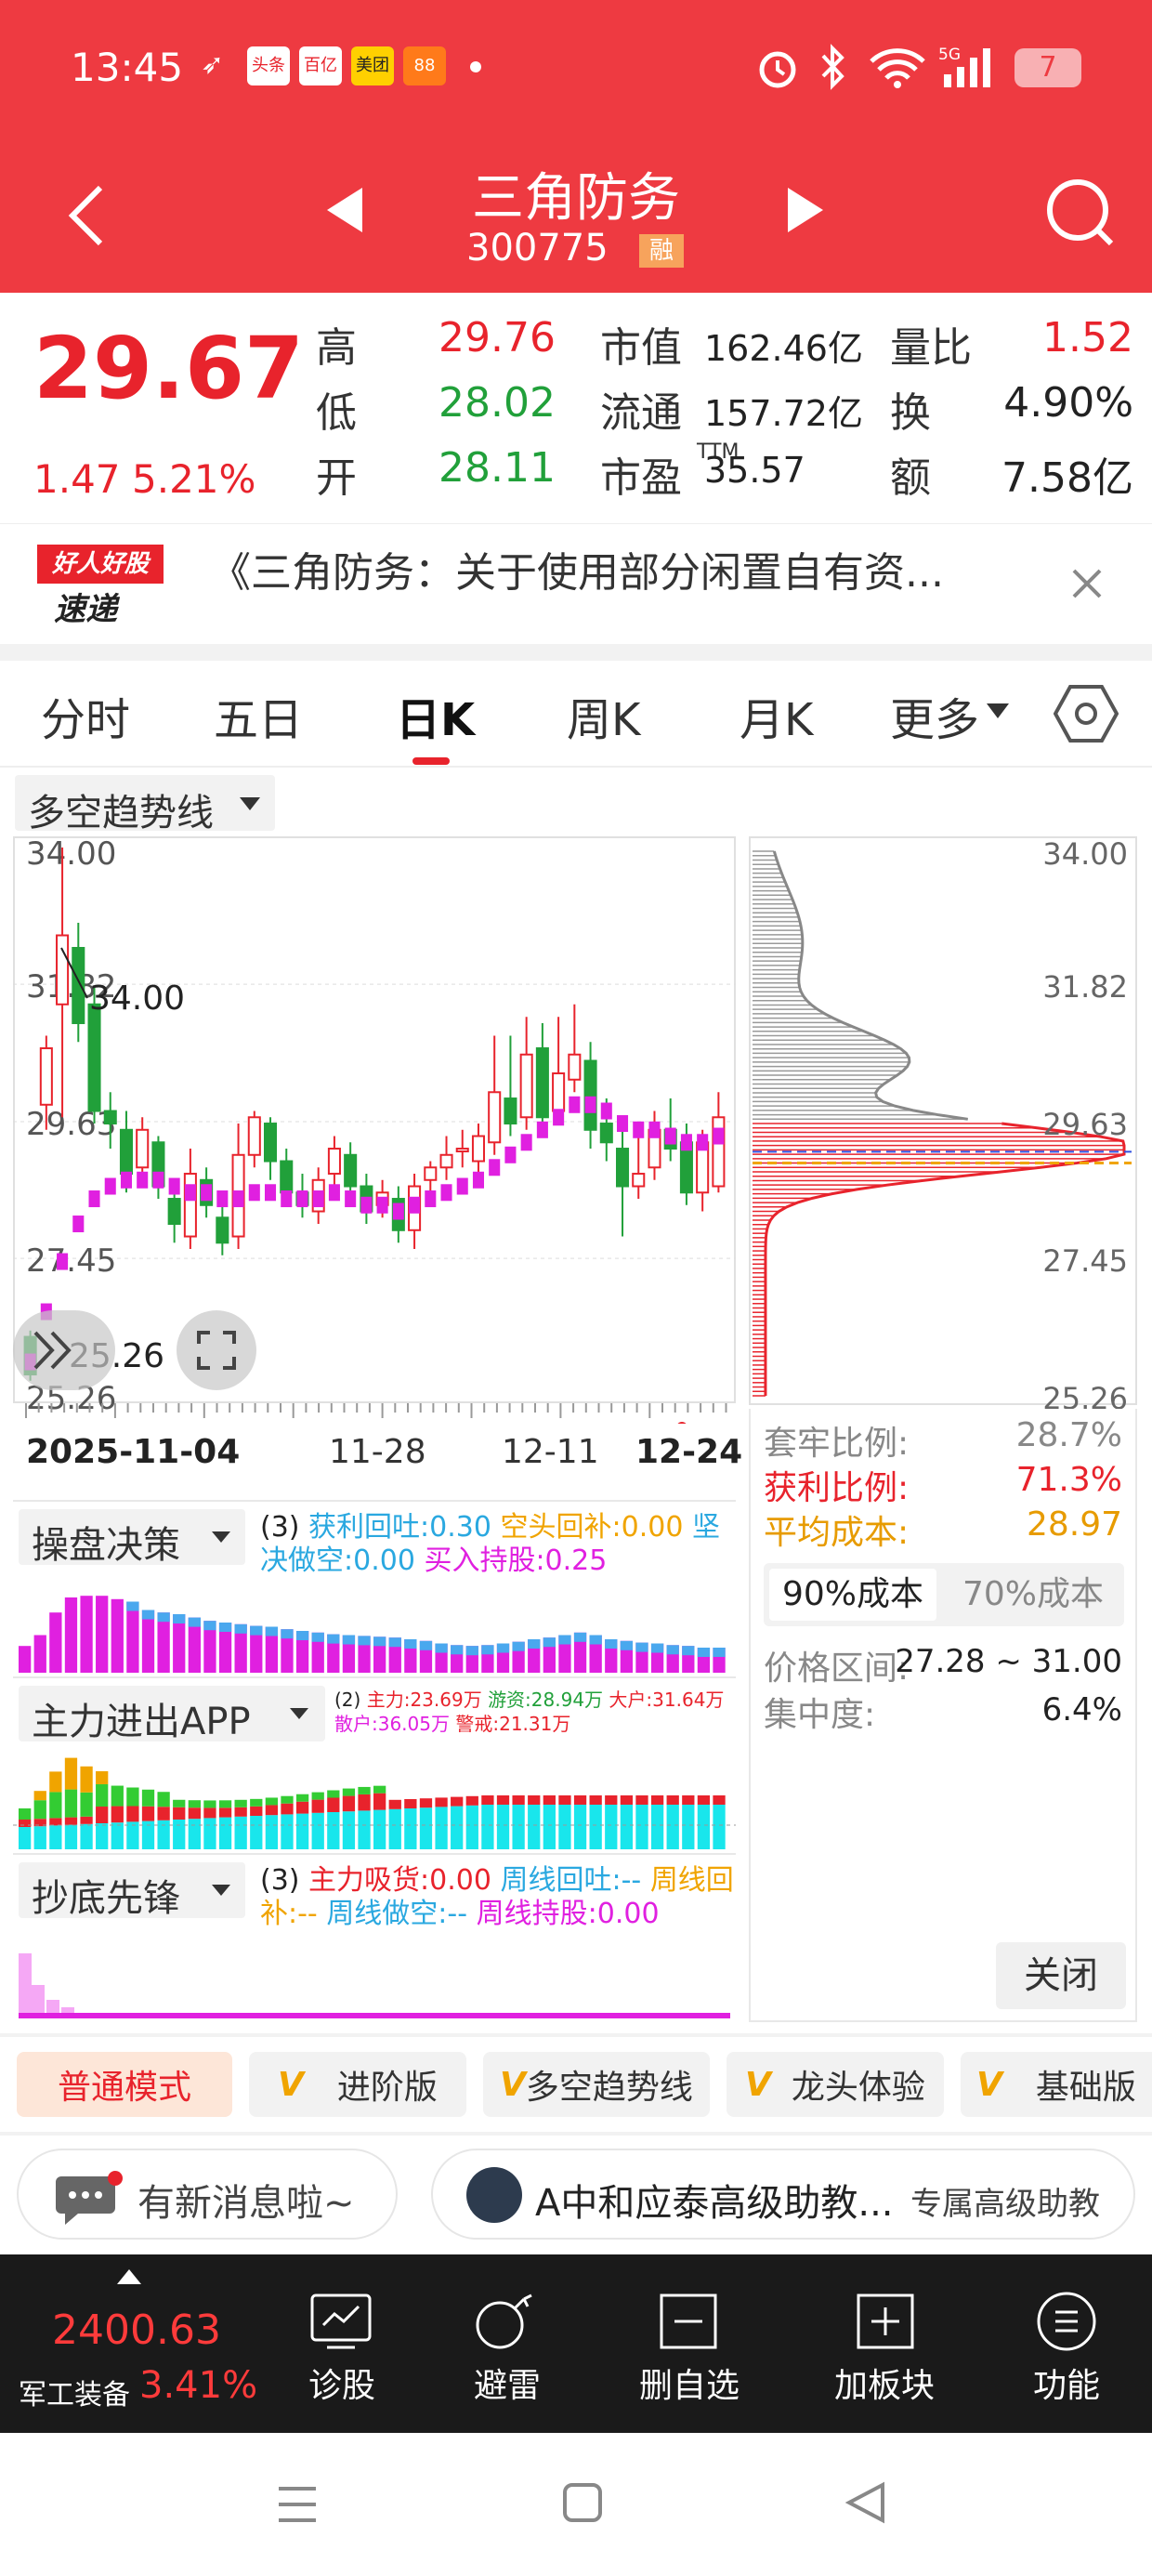 The image size is (1152, 2576). What do you see at coordinates (934, 715) in the screenshot?
I see `tab-more: 更多` at bounding box center [934, 715].